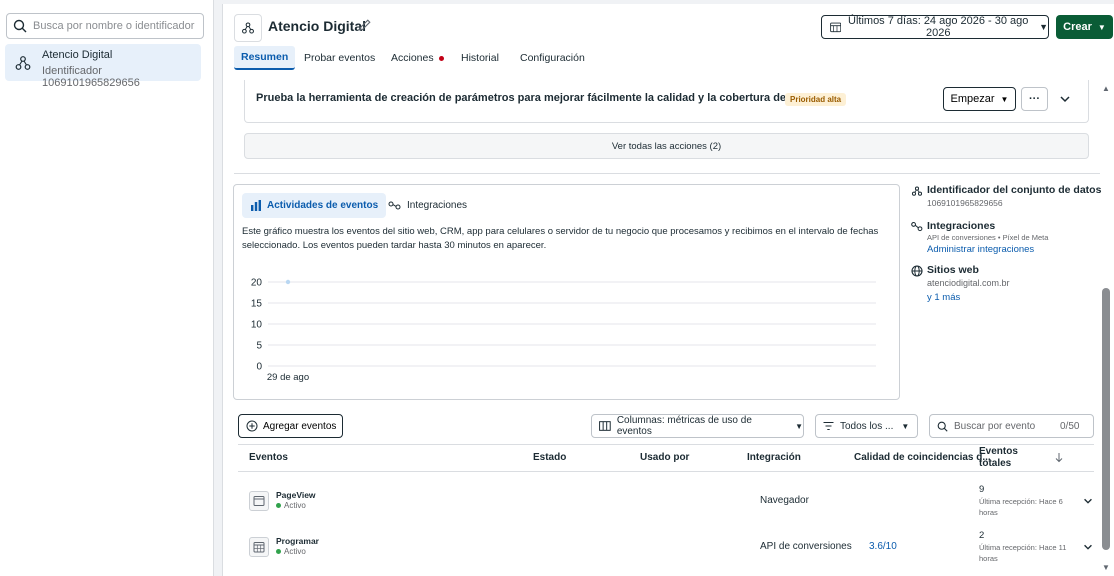 The width and height of the screenshot is (1114, 576). What do you see at coordinates (437, 205) in the screenshot?
I see `tab-label: Integraciones` at bounding box center [437, 205].